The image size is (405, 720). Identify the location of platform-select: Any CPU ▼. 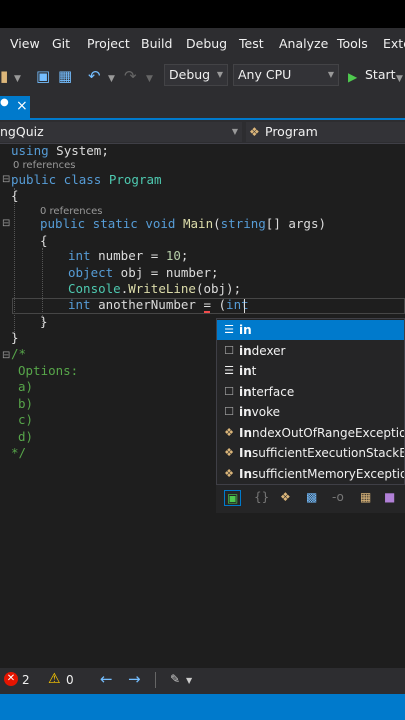
(286, 75).